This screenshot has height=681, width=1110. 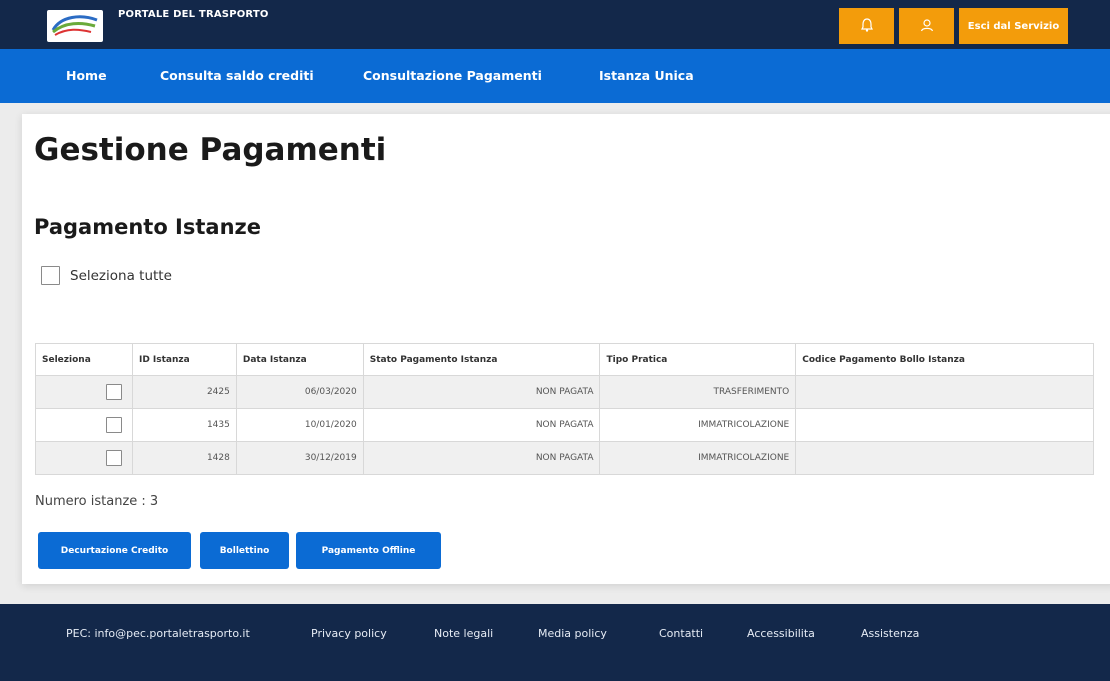 What do you see at coordinates (1013, 26) in the screenshot?
I see `exit-service-button: Esci dal Servizio` at bounding box center [1013, 26].